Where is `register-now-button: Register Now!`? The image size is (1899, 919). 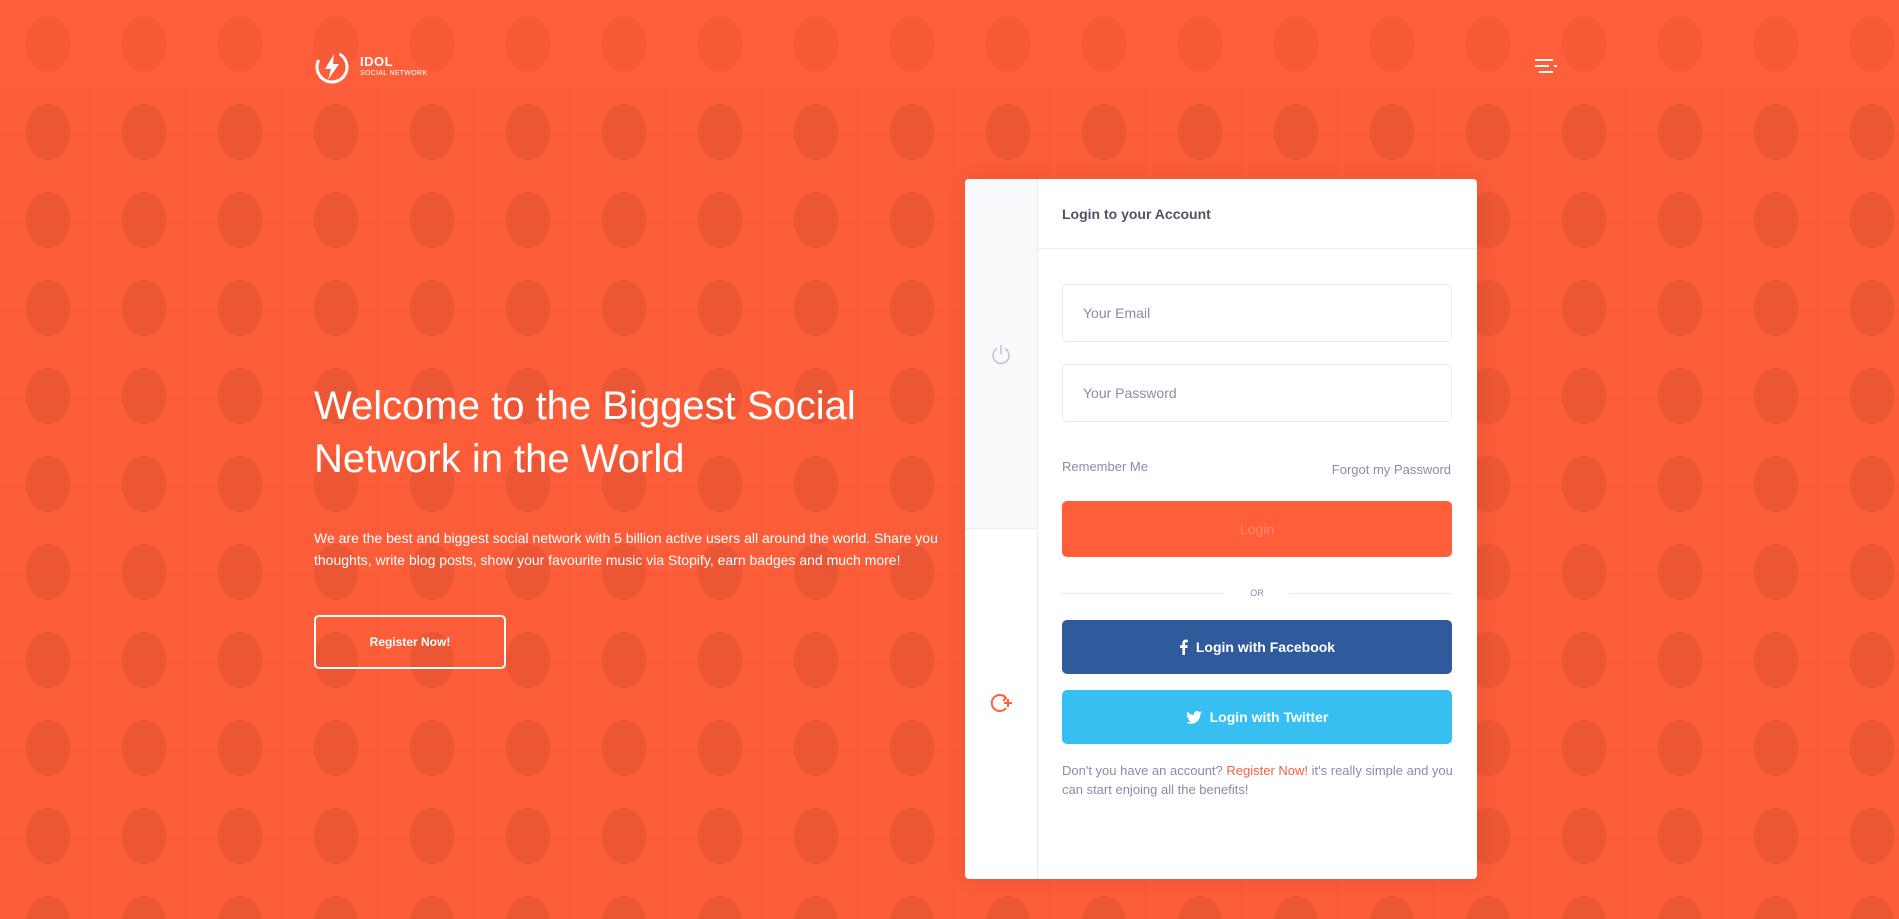
register-now-button: Register Now! is located at coordinates (410, 642).